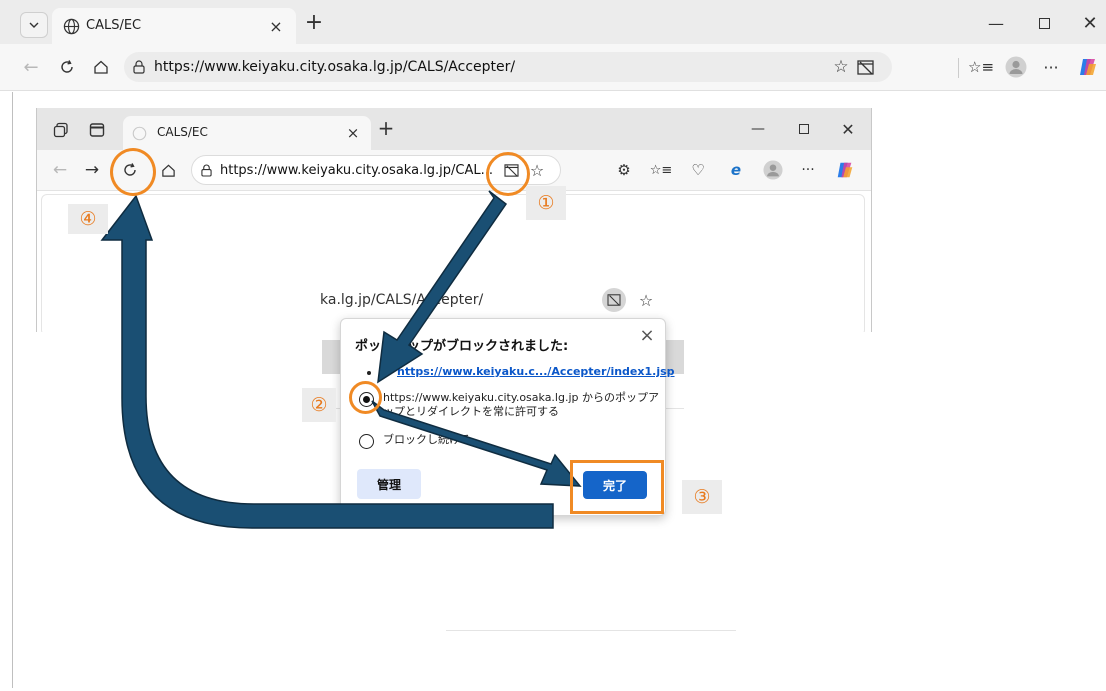 The image size is (1106, 691). What do you see at coordinates (546, 203) in the screenshot?
I see `step1-label: ①` at bounding box center [546, 203].